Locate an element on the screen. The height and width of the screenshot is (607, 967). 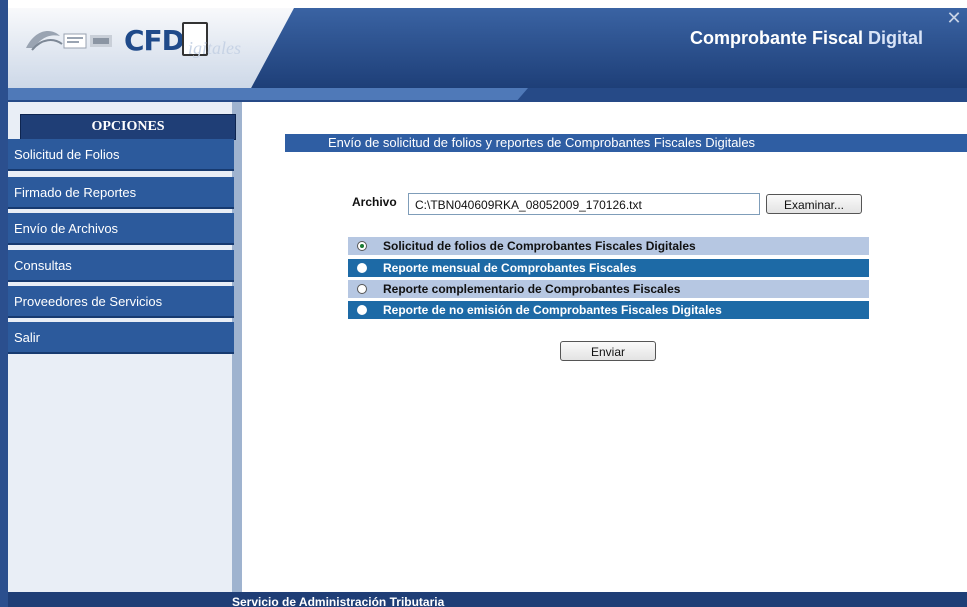
sidebar-item-envio-de-archivos: Envío de Archivos is located at coordinates (121, 229).